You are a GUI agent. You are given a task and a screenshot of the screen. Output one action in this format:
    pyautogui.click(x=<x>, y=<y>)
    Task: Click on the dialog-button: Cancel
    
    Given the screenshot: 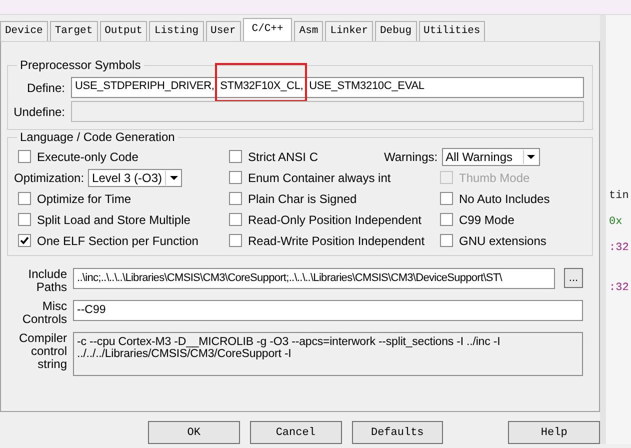 What is the action you would take?
    pyautogui.click(x=296, y=432)
    